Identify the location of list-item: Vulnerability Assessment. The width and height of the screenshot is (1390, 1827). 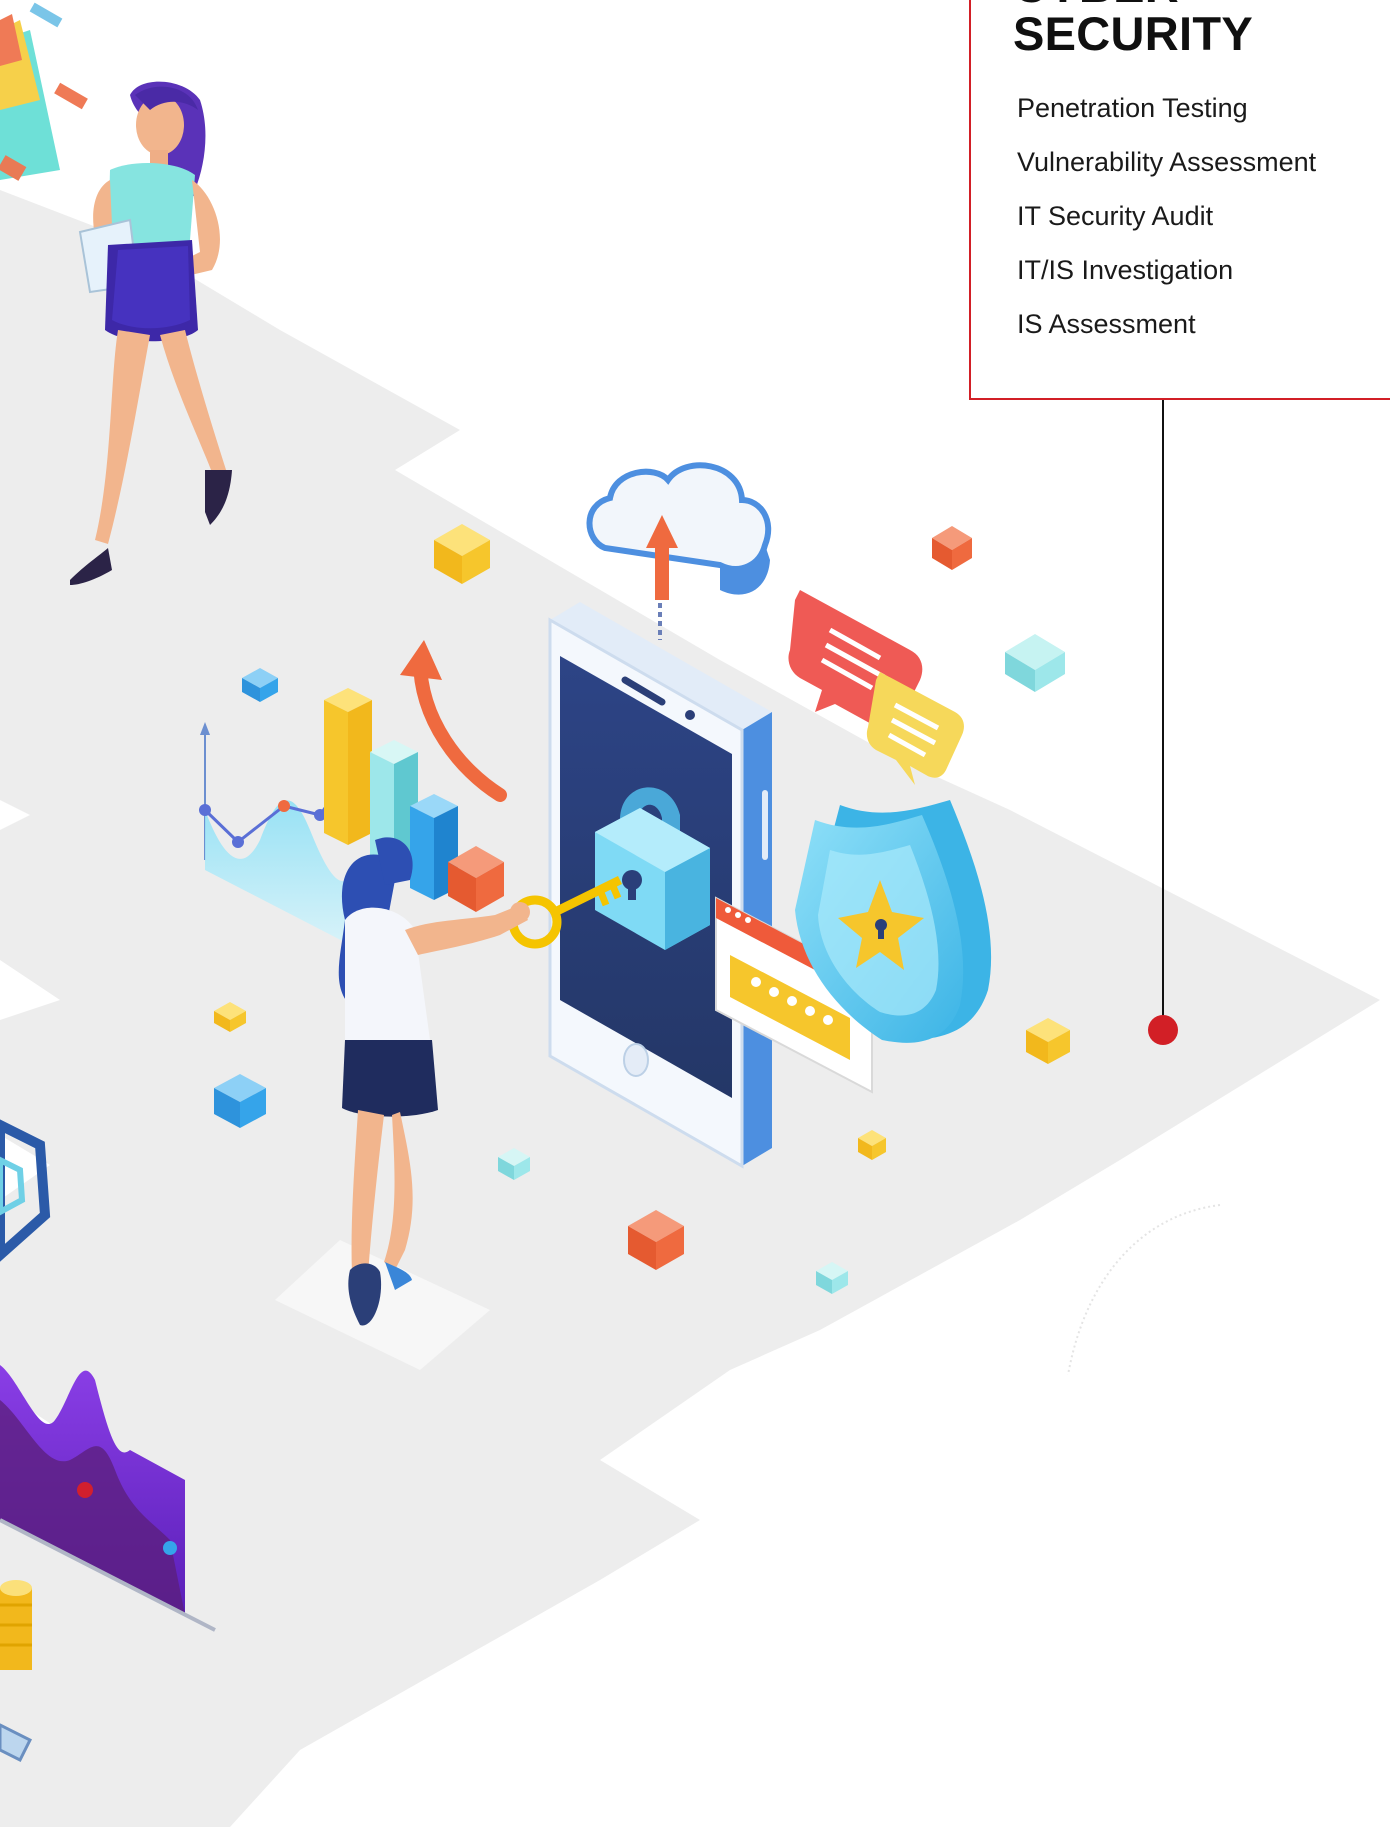
(1167, 162).